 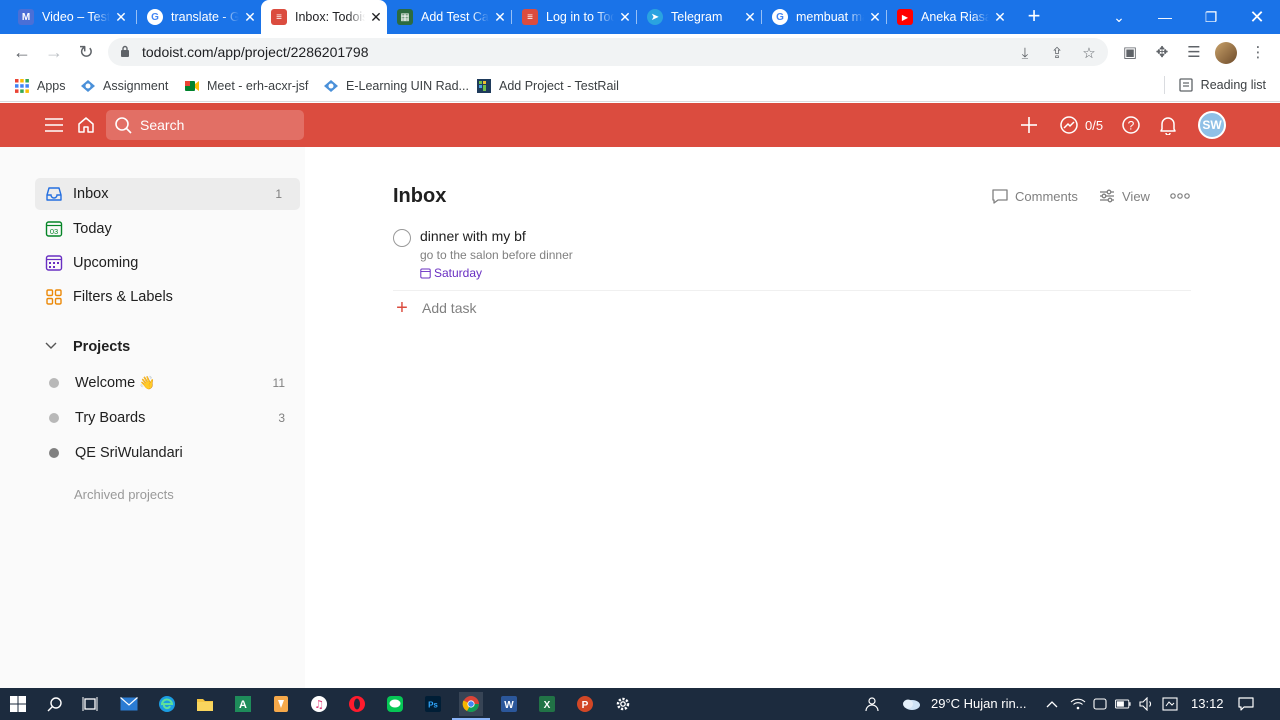 What do you see at coordinates (1089, 53) in the screenshot?
I see `bookmark-star-icon: ☆` at bounding box center [1089, 53].